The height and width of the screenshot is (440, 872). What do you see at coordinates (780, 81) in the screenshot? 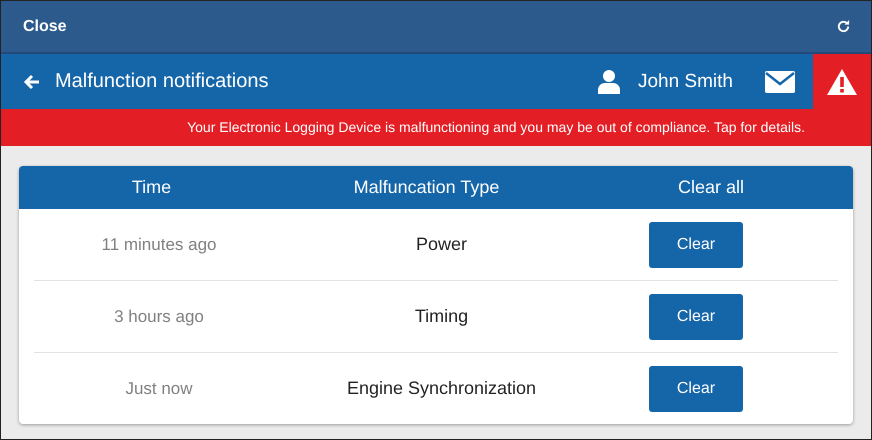
I see `envelope-icon` at bounding box center [780, 81].